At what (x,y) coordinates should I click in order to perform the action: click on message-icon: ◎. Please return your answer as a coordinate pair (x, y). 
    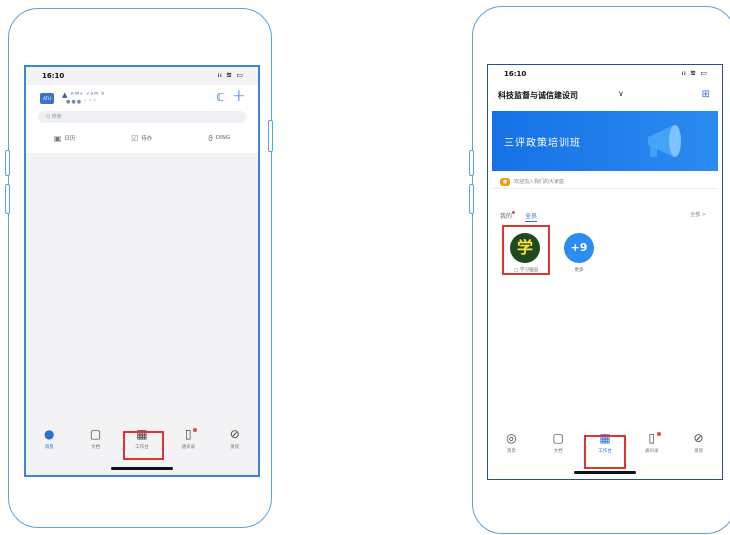
    Looking at the image, I should click on (511, 438).